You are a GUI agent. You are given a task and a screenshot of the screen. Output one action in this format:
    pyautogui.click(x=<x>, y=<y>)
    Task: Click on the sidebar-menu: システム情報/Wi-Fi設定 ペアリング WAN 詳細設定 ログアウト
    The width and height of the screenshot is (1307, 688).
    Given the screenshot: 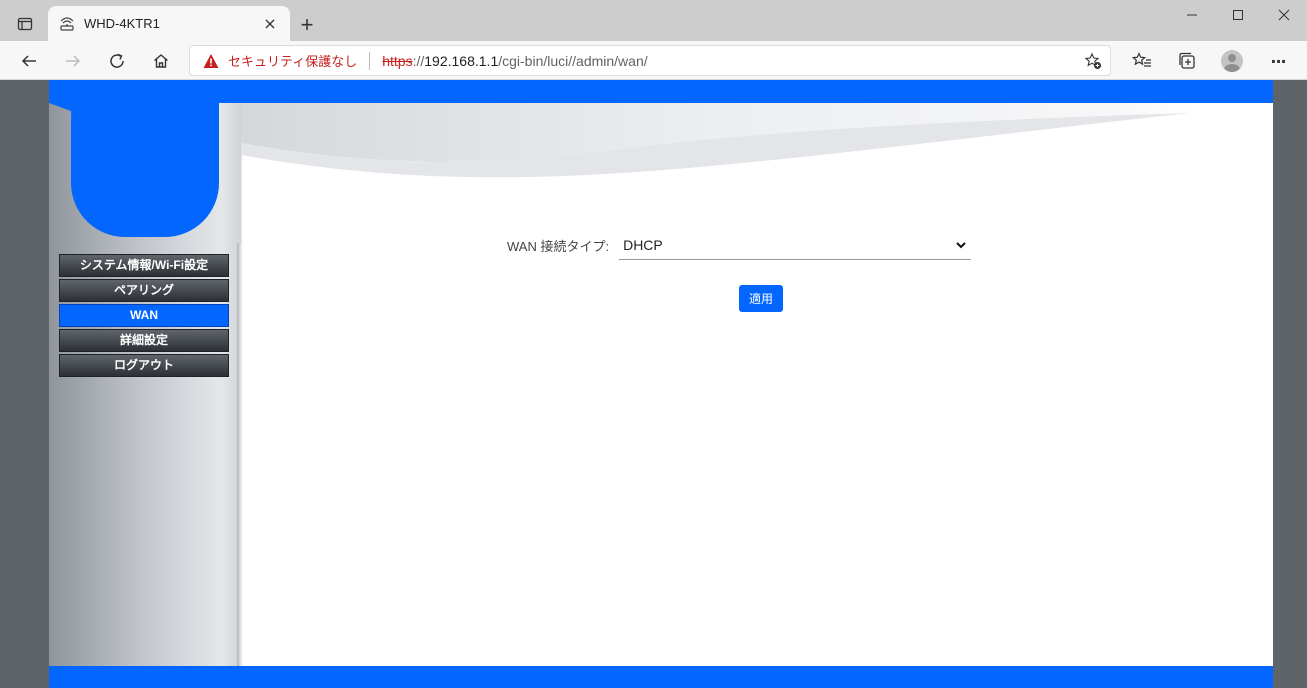 What is the action you would take?
    pyautogui.click(x=144, y=316)
    